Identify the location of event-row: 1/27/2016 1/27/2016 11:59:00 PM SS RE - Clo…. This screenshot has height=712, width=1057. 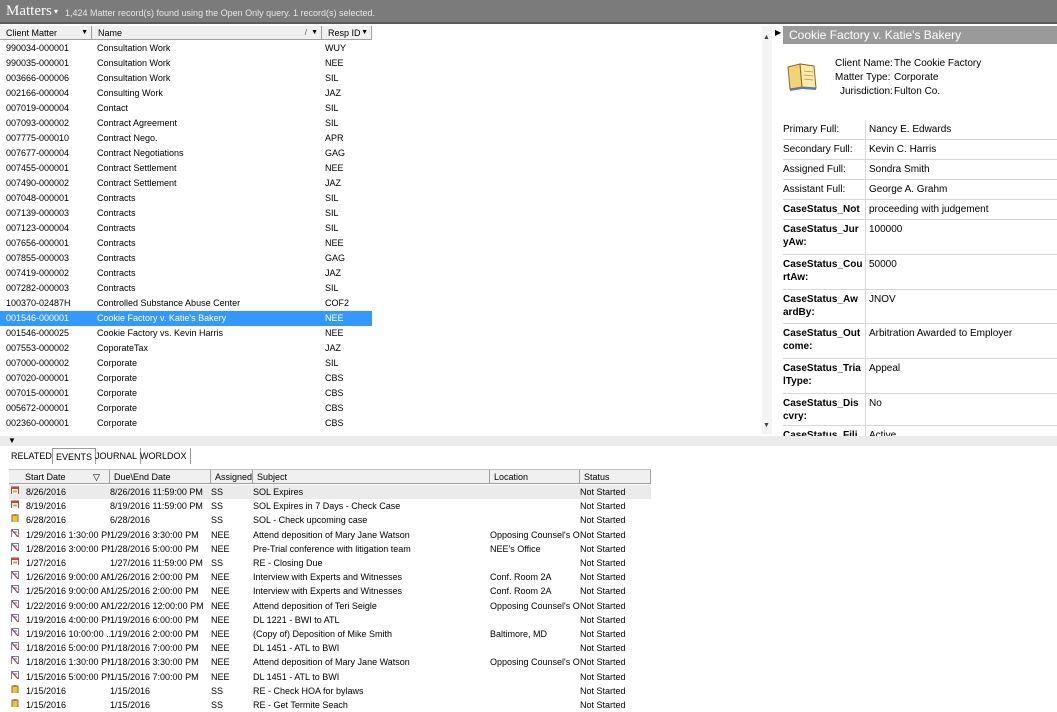
(330, 563).